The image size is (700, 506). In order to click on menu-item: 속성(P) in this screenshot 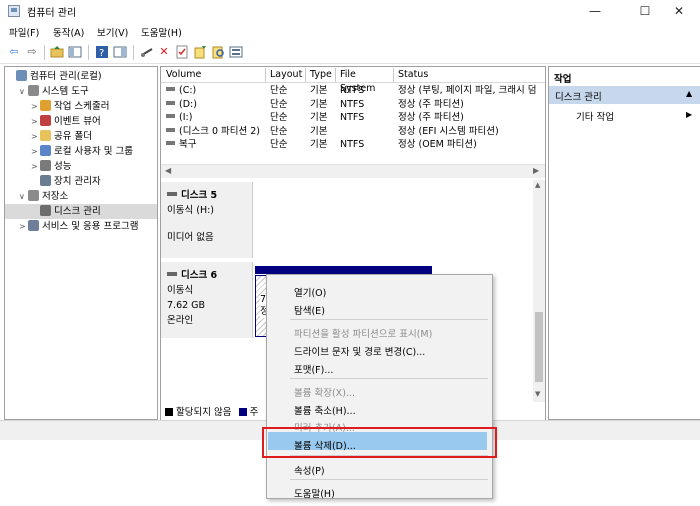, I will do `click(309, 470)`.